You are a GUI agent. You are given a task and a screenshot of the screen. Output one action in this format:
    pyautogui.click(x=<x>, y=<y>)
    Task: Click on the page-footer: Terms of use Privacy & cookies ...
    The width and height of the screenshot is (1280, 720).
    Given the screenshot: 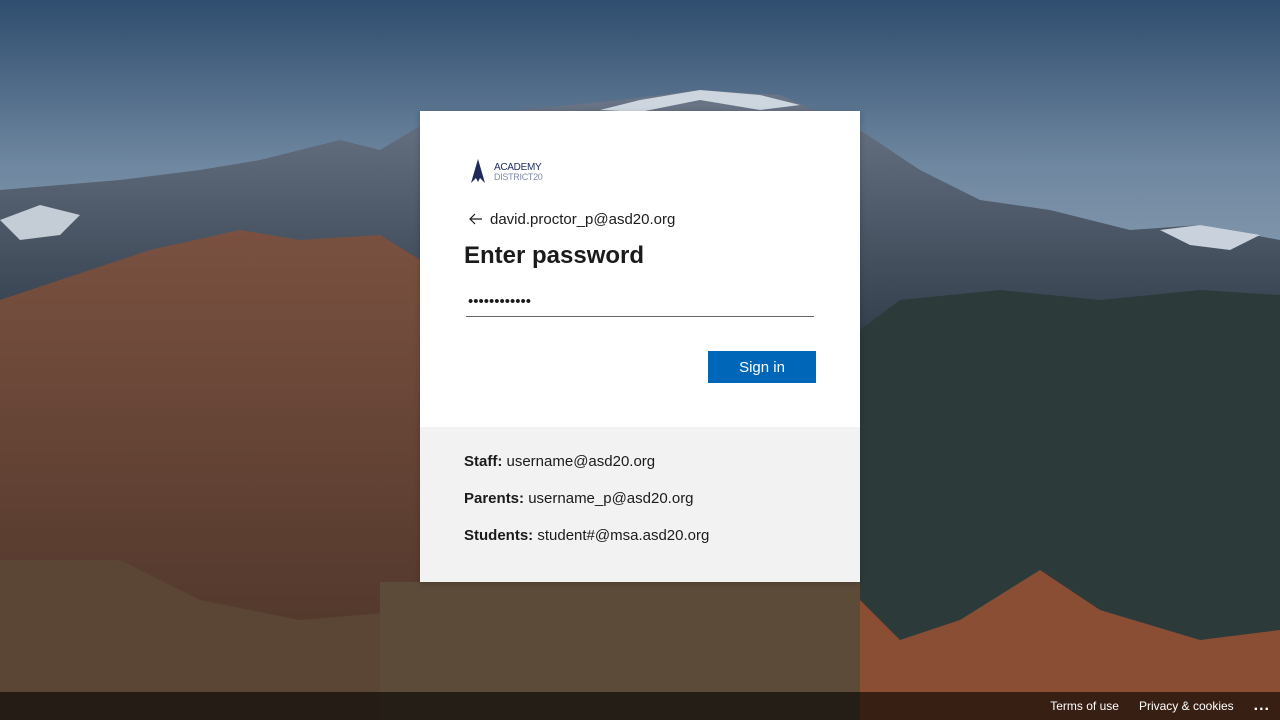 What is the action you would take?
    pyautogui.click(x=640, y=706)
    